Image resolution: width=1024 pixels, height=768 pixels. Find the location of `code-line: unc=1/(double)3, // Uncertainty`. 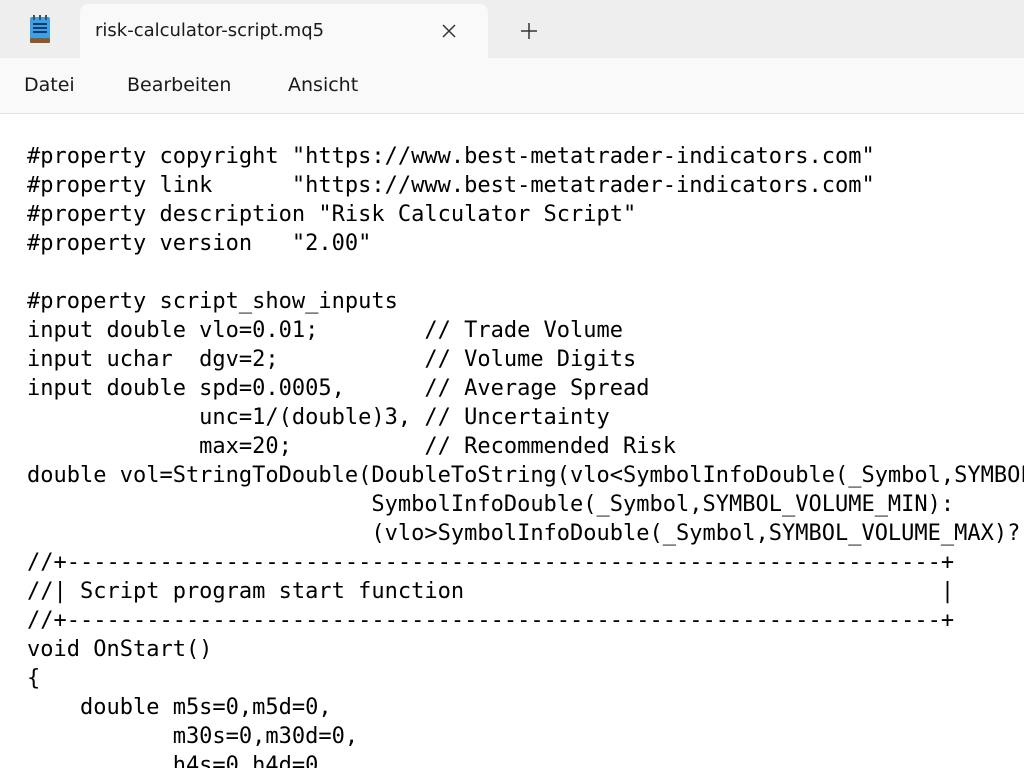

code-line: unc=1/(double)3, // Uncertainty is located at coordinates (318, 417).